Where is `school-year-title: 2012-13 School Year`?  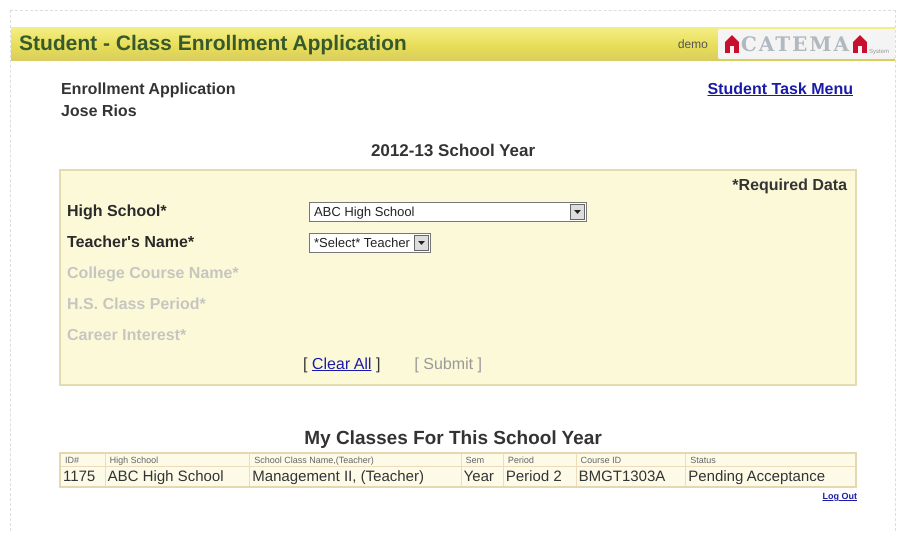 school-year-title: 2012-13 School Year is located at coordinates (453, 151).